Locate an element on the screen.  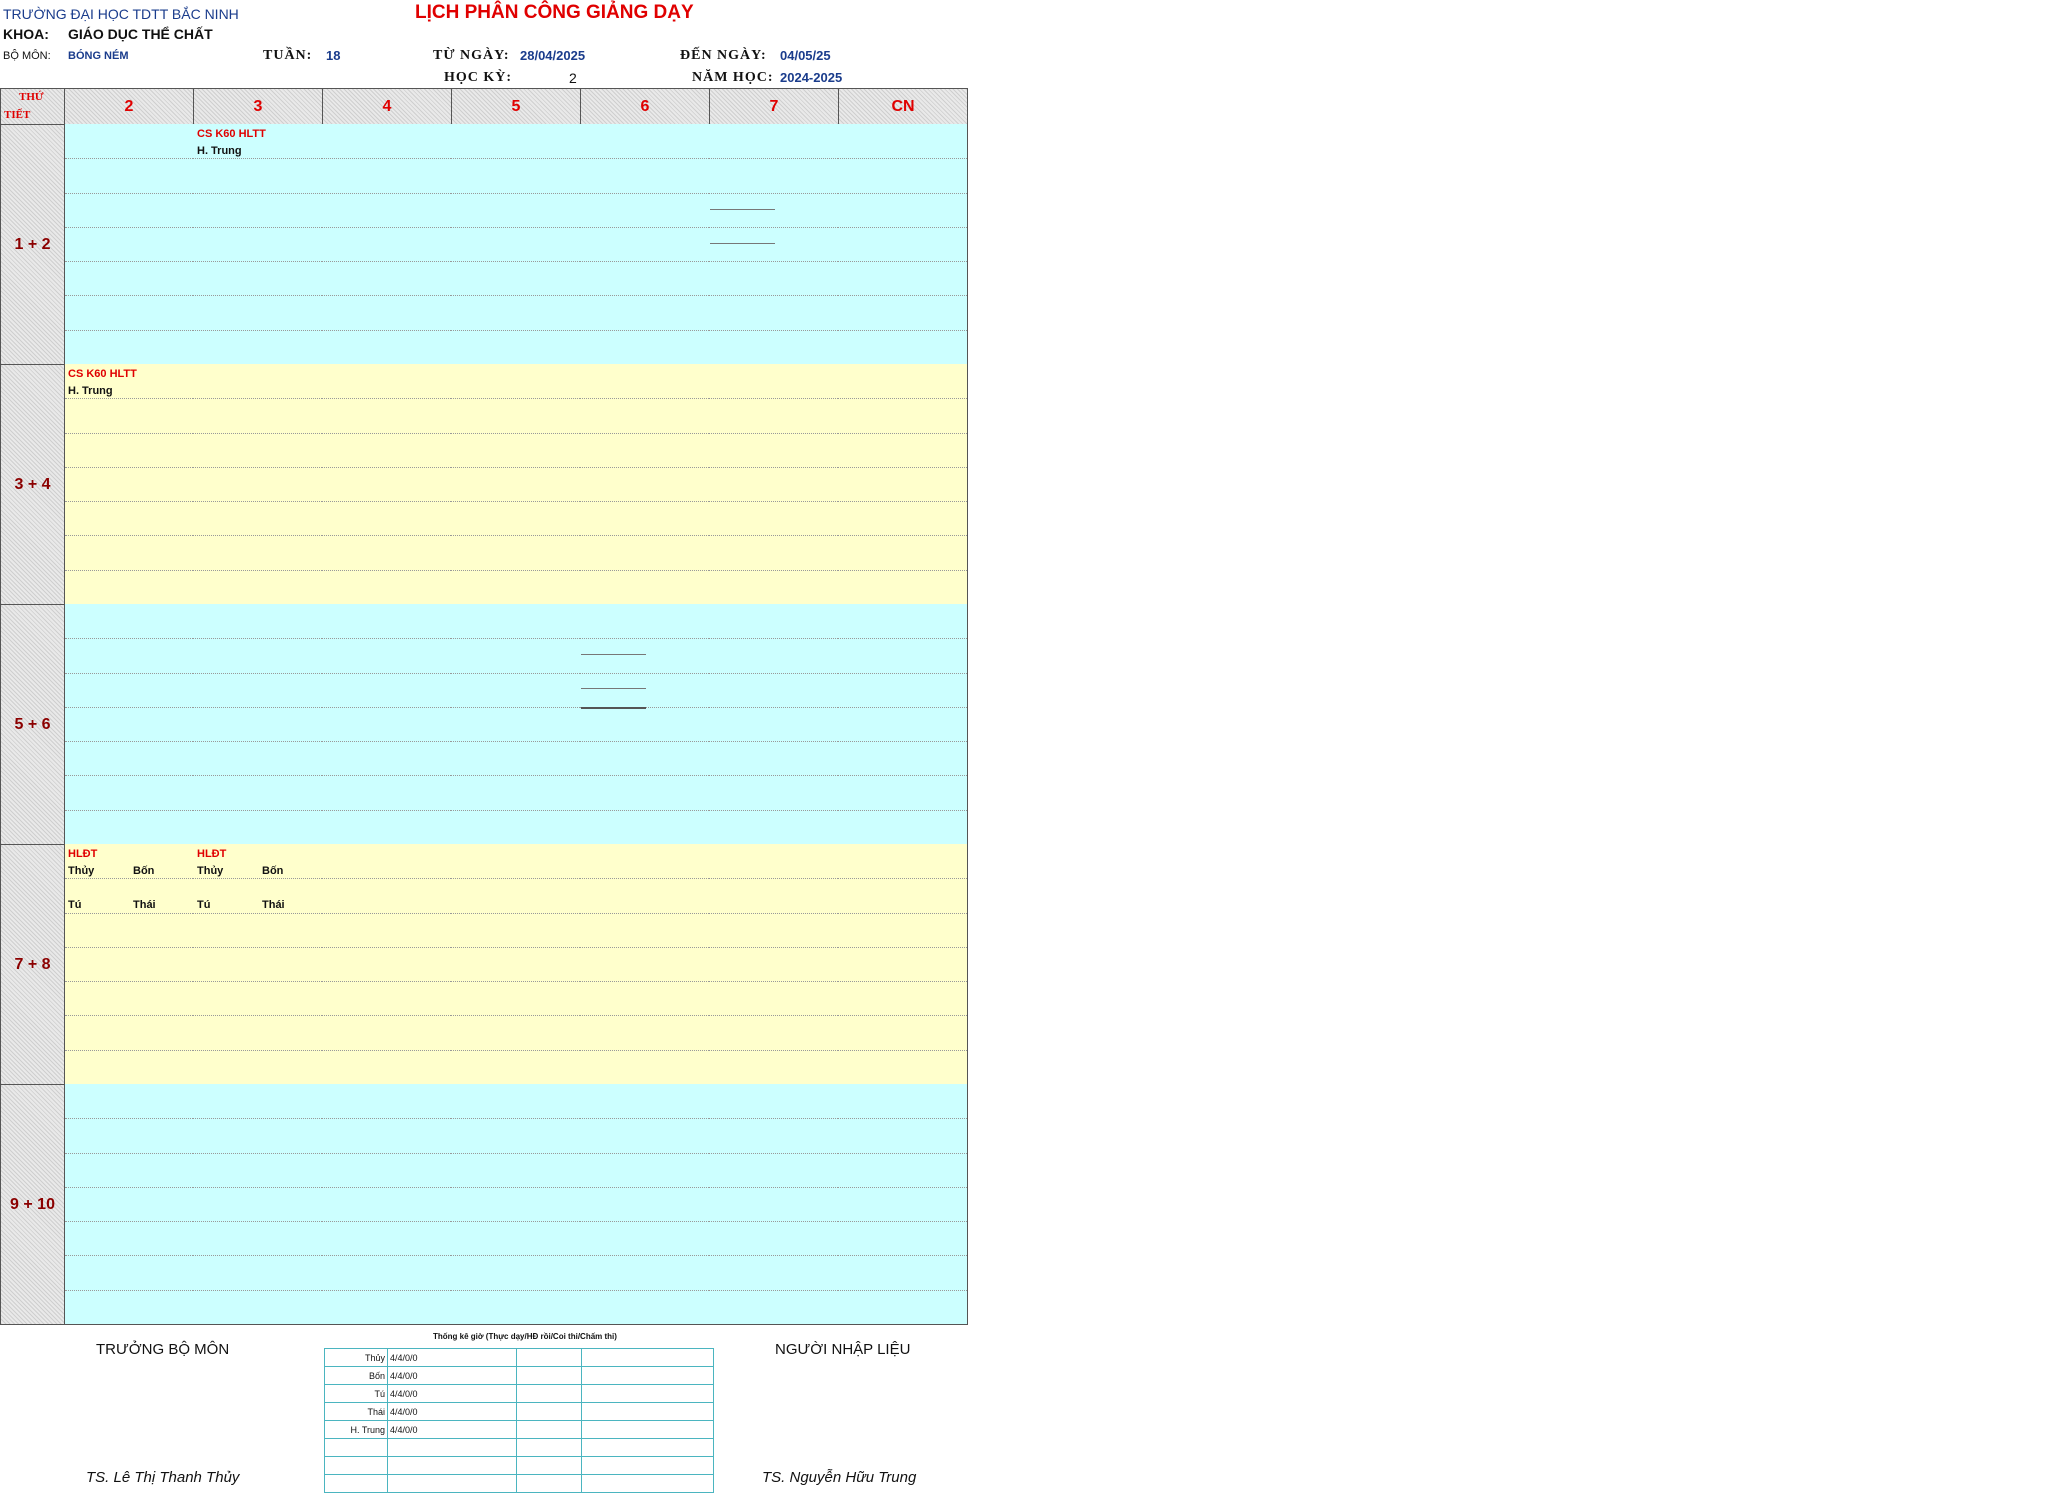
entry-teacher: Thủy is located at coordinates (210, 871).